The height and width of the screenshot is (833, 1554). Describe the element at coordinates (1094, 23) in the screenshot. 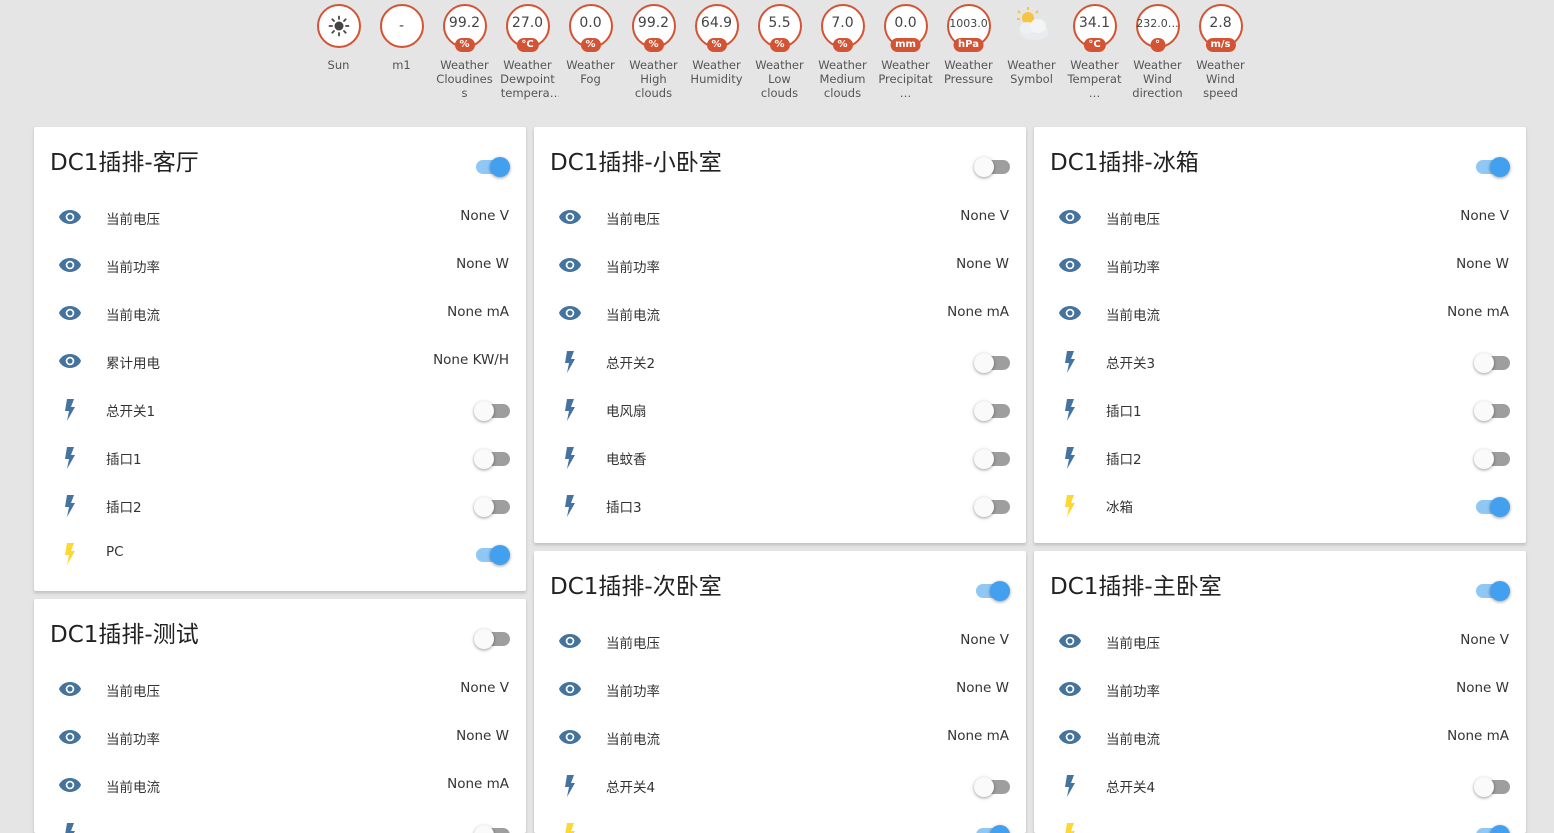

I see `badge-value: 34.1` at that location.